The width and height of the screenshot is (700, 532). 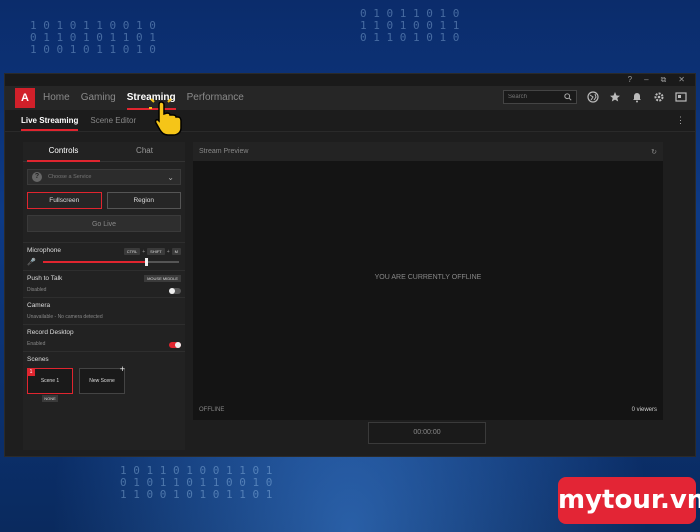 What do you see at coordinates (104, 337) in the screenshot?
I see `record-desktop-section: Record Desktop Enabled` at bounding box center [104, 337].